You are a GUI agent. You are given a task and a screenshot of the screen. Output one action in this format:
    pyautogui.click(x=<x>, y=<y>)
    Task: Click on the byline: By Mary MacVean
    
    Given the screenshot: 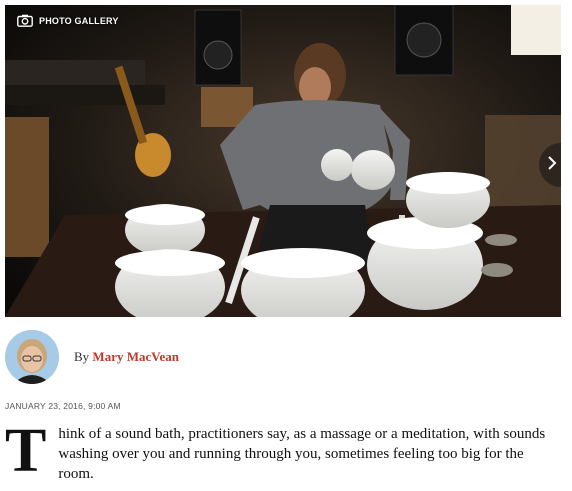 What is the action you would take?
    pyautogui.click(x=92, y=357)
    